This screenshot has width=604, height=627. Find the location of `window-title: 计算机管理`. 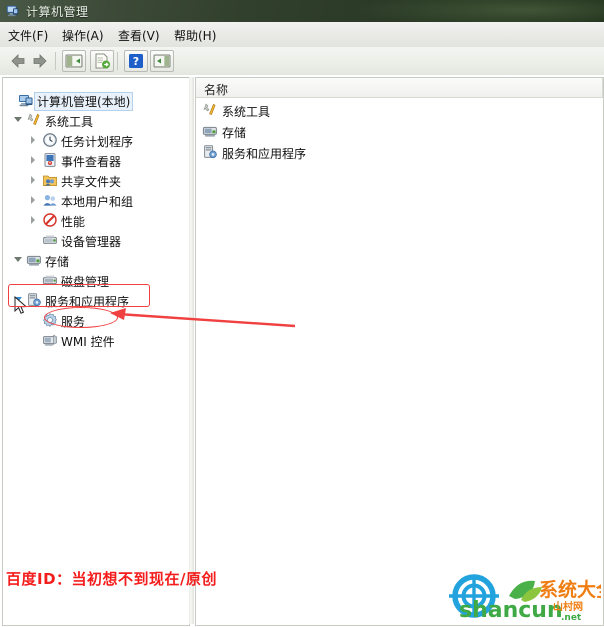

window-title: 计算机管理 is located at coordinates (57, 12).